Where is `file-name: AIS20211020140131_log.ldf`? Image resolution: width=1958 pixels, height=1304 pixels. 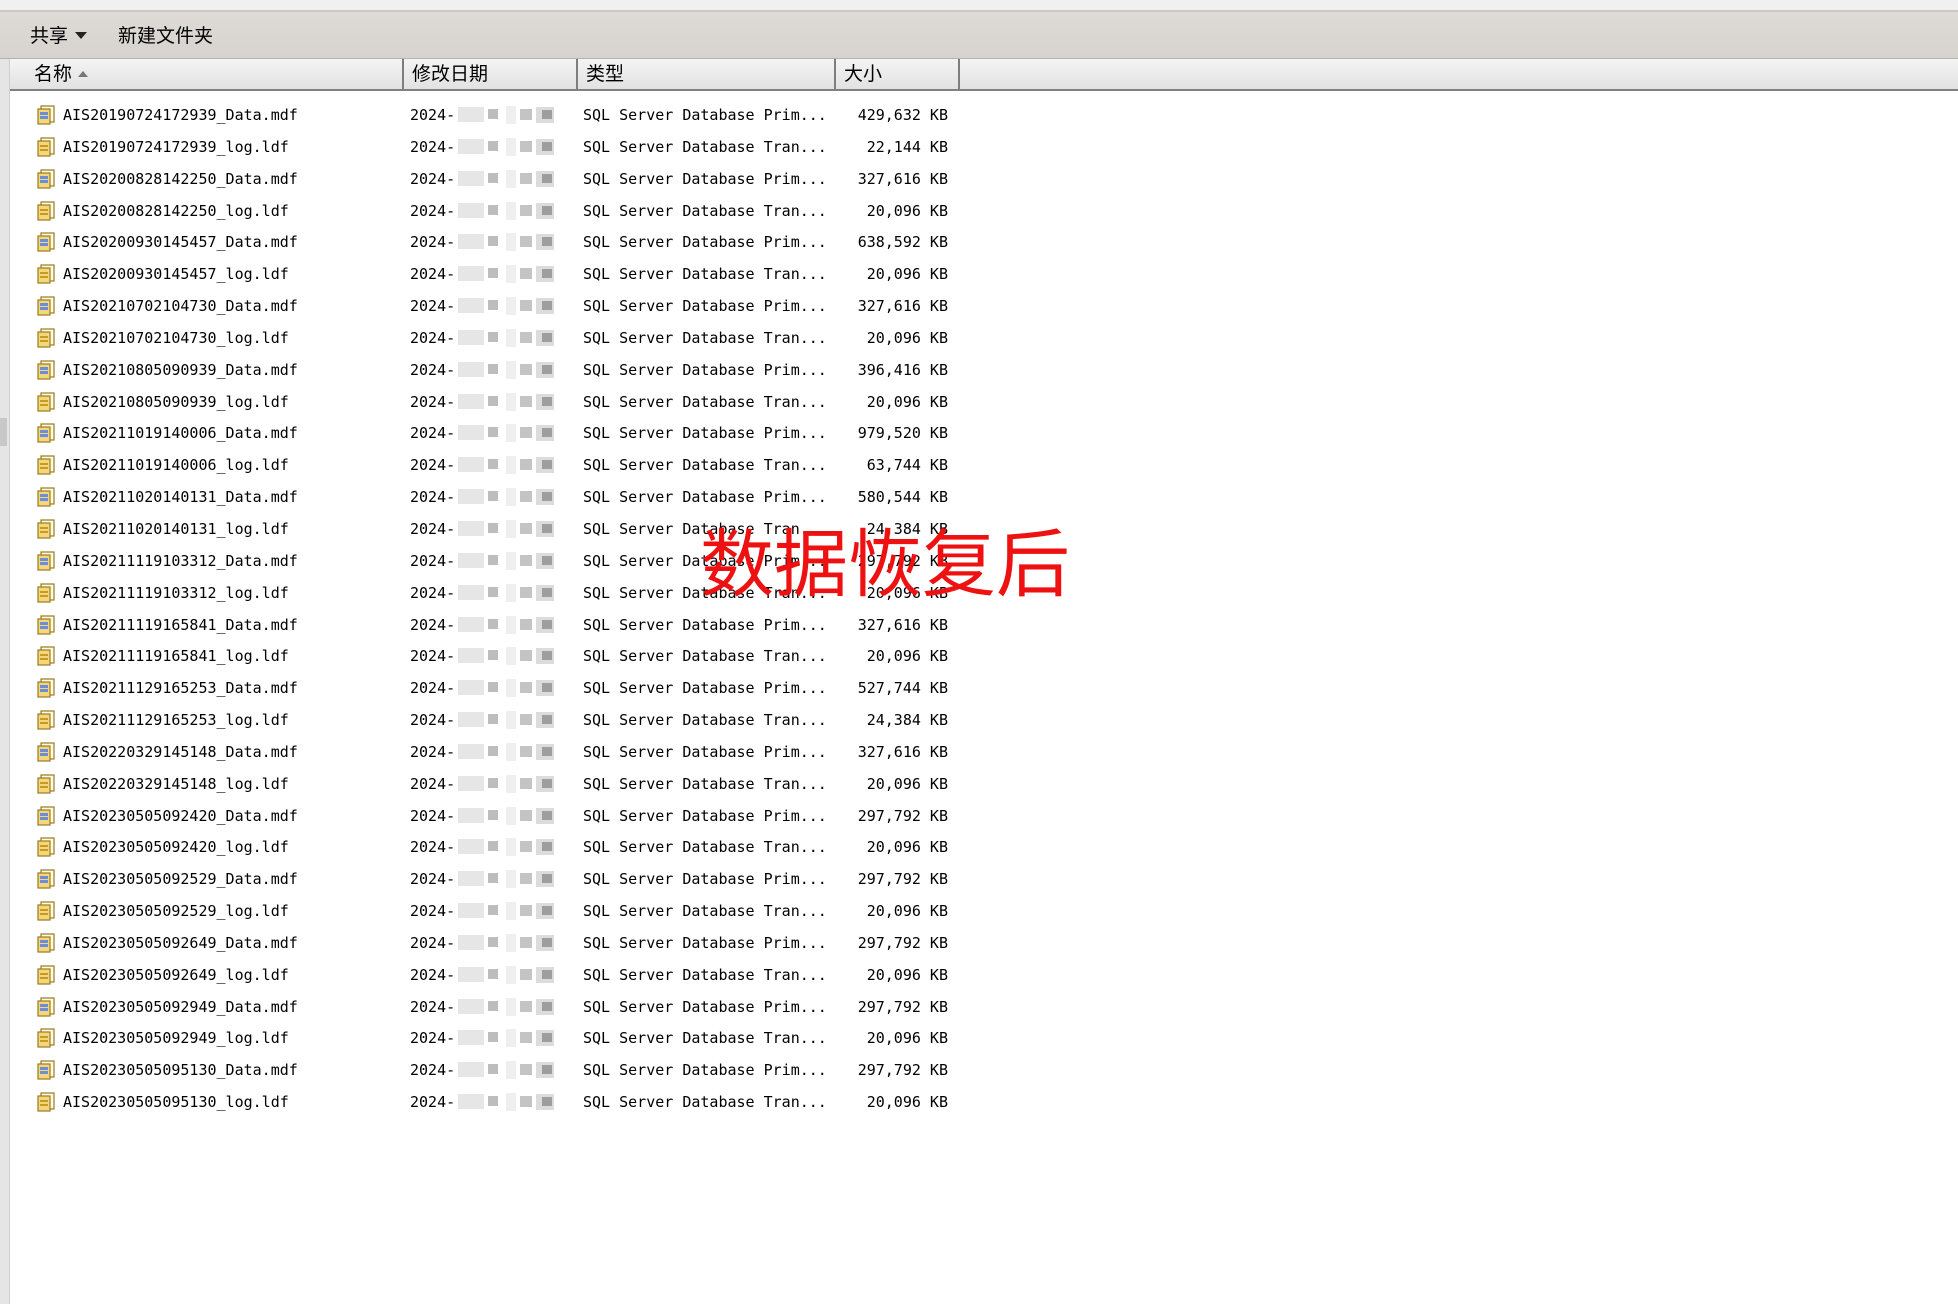
file-name: AIS20211020140131_log.ldf is located at coordinates (176, 529).